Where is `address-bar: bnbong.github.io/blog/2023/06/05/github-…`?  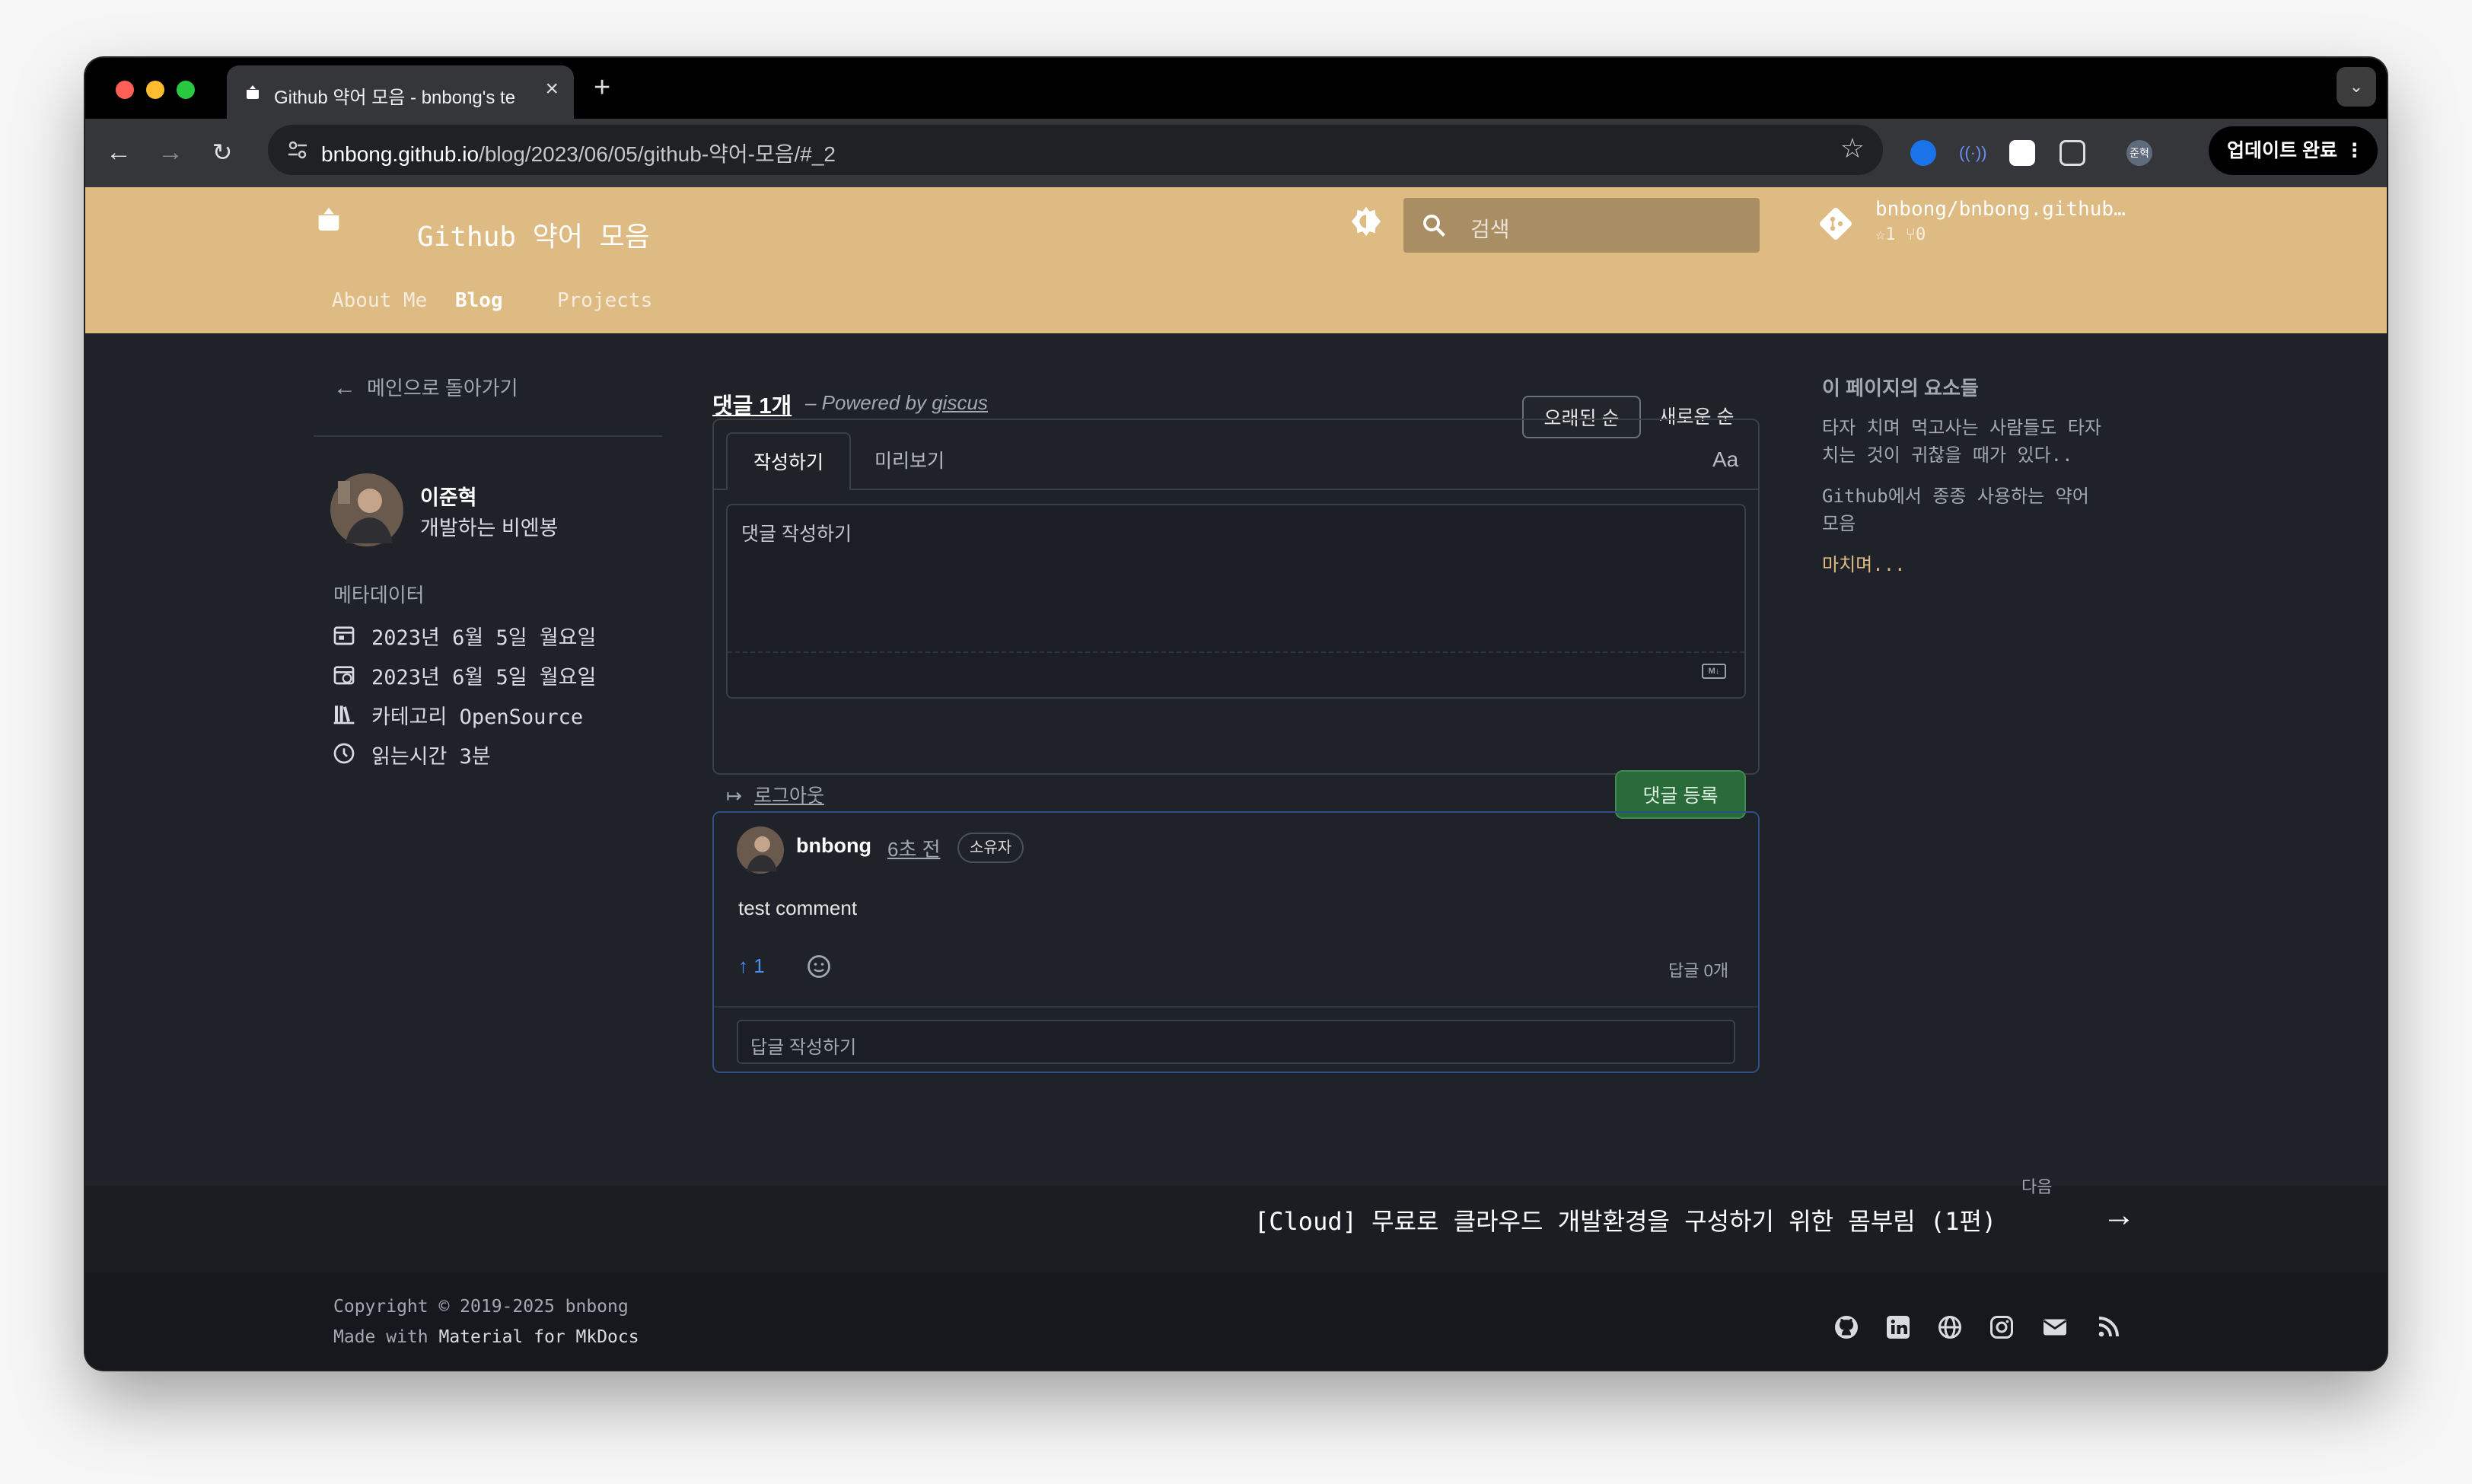 address-bar: bnbong.github.io/blog/2023/06/05/github-… is located at coordinates (1075, 150).